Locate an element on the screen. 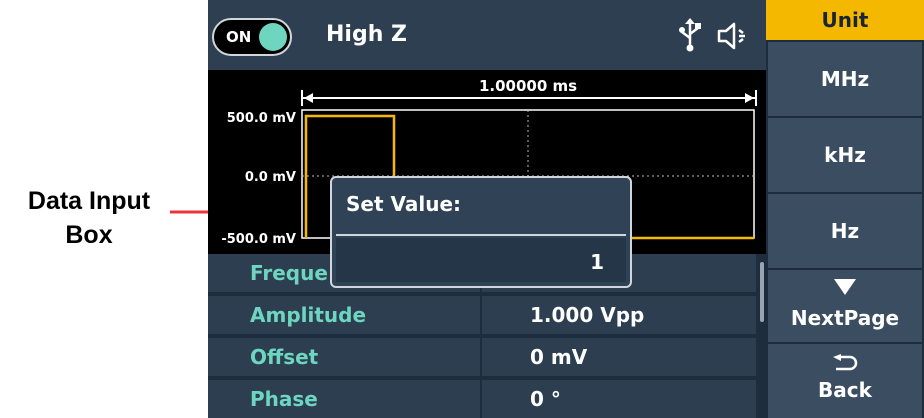 Image resolution: width=924 pixels, height=418 pixels. triangle-down-icon is located at coordinates (845, 287).